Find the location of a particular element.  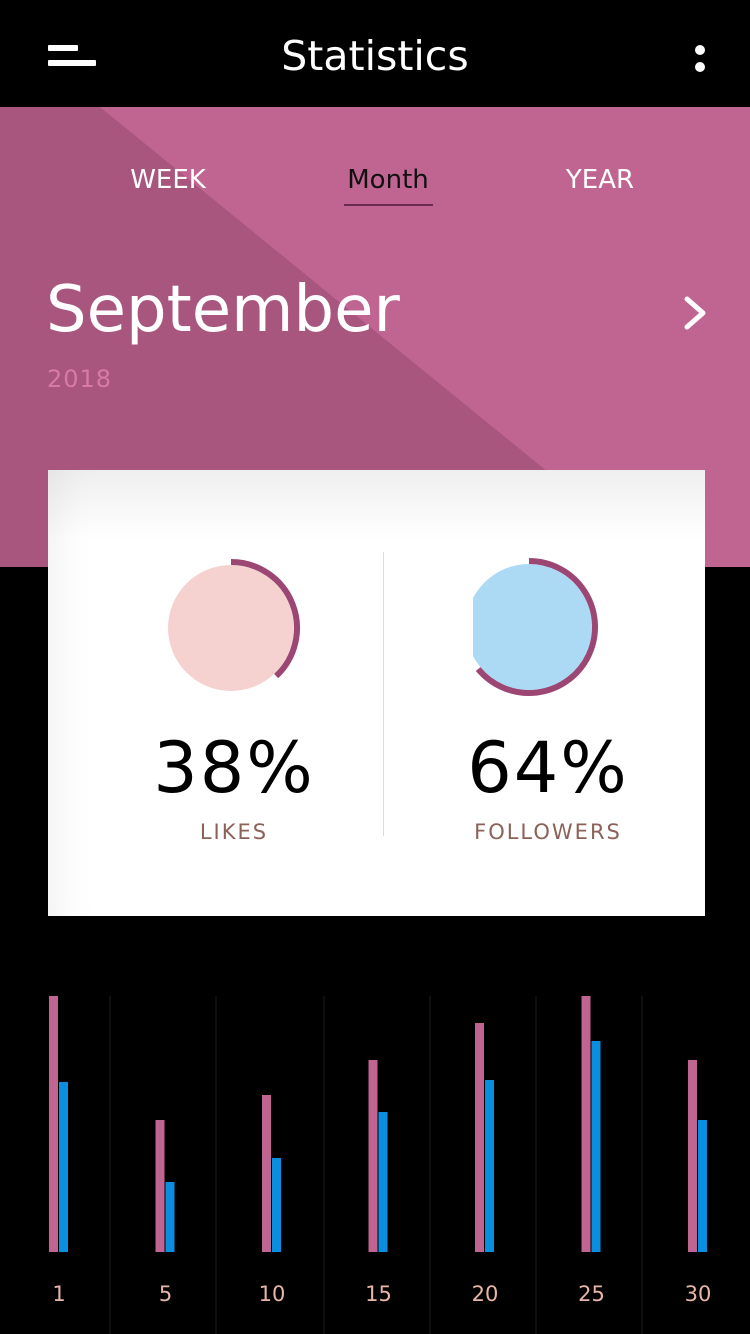

chart-x-tick-label: 20 is located at coordinates (485, 1294).